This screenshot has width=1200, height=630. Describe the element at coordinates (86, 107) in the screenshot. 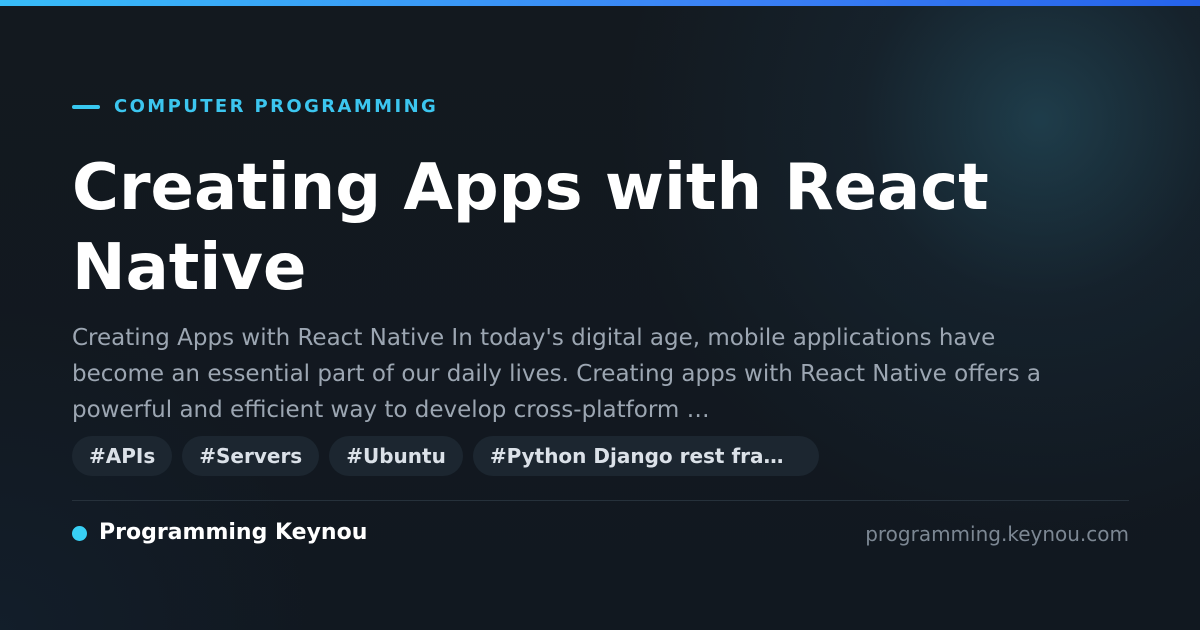

I see `category-dash-icon` at that location.